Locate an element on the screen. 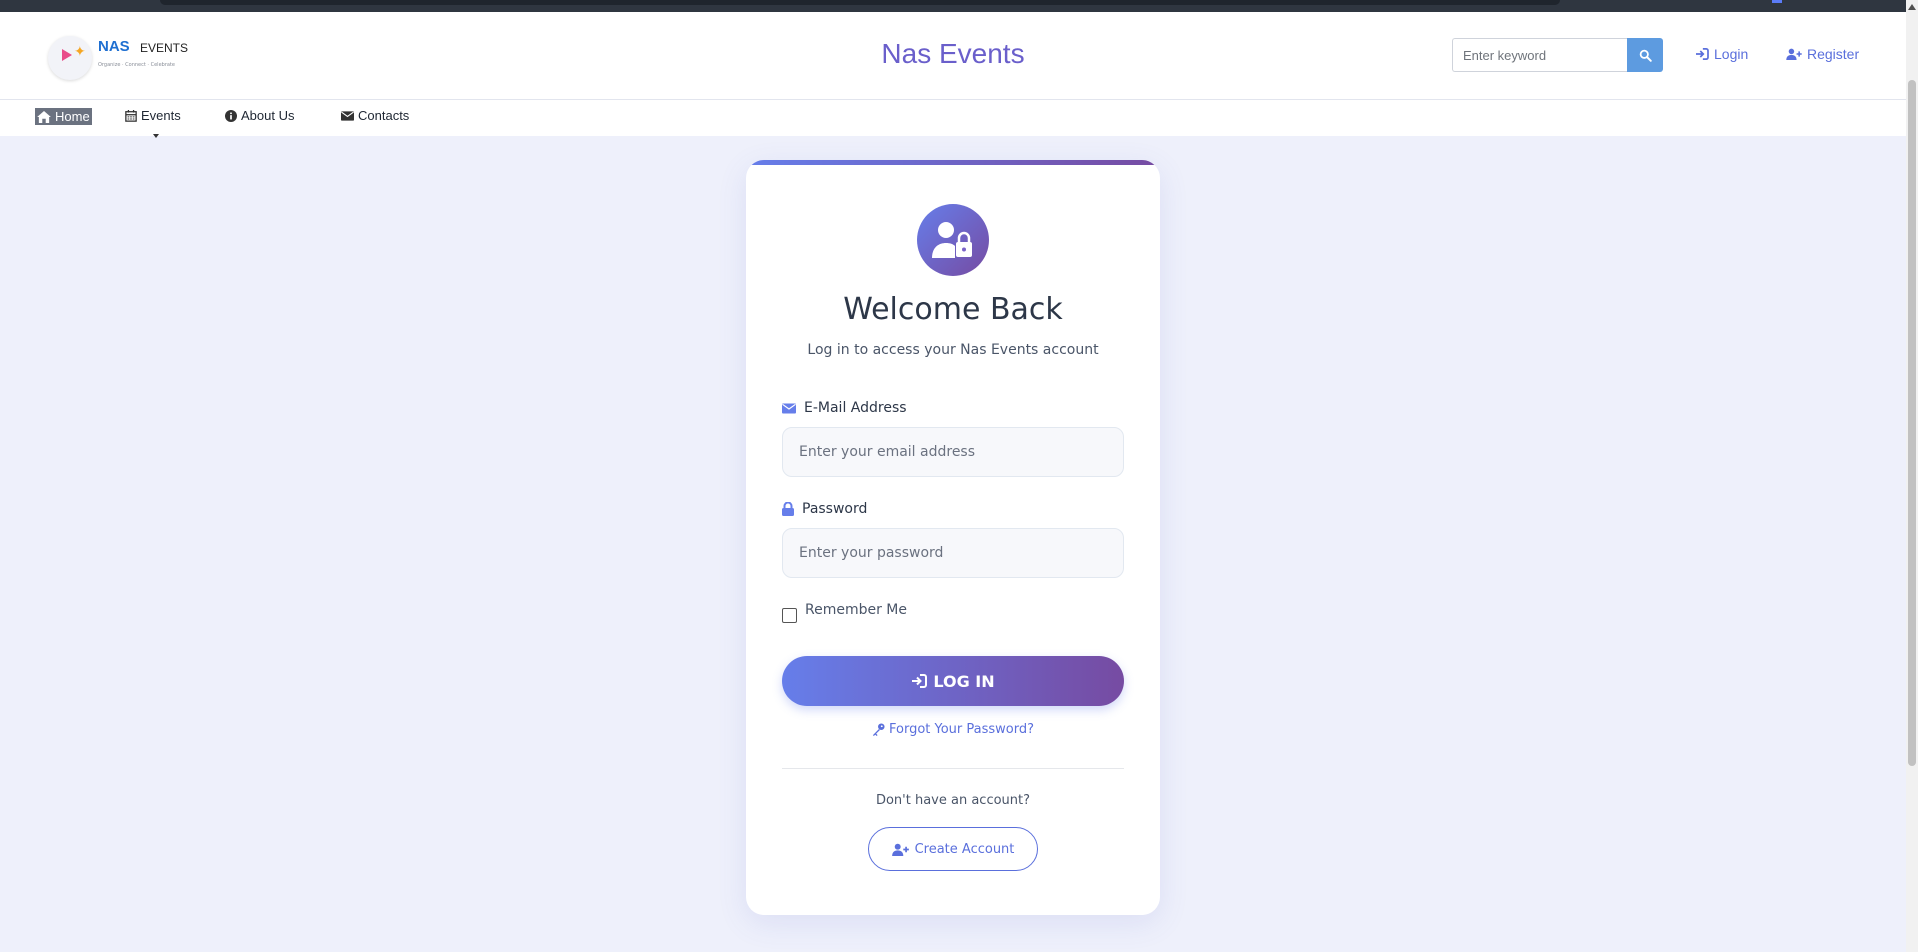 The height and width of the screenshot is (952, 1918). scroll-up-arrow-icon is located at coordinates (1912, 7).